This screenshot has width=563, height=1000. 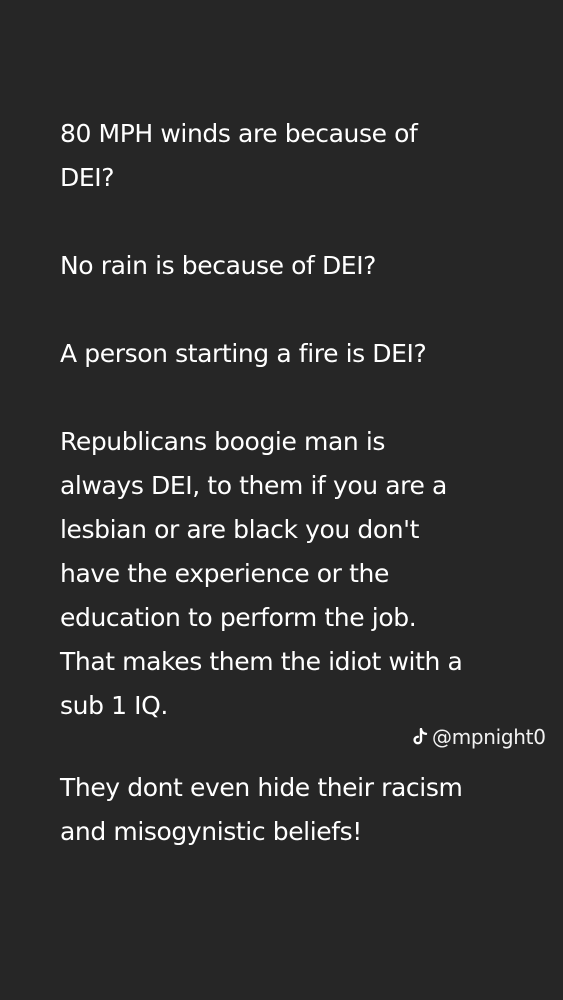 I want to click on paragraph-2: No rain is because of DEI?, so click(x=280, y=266).